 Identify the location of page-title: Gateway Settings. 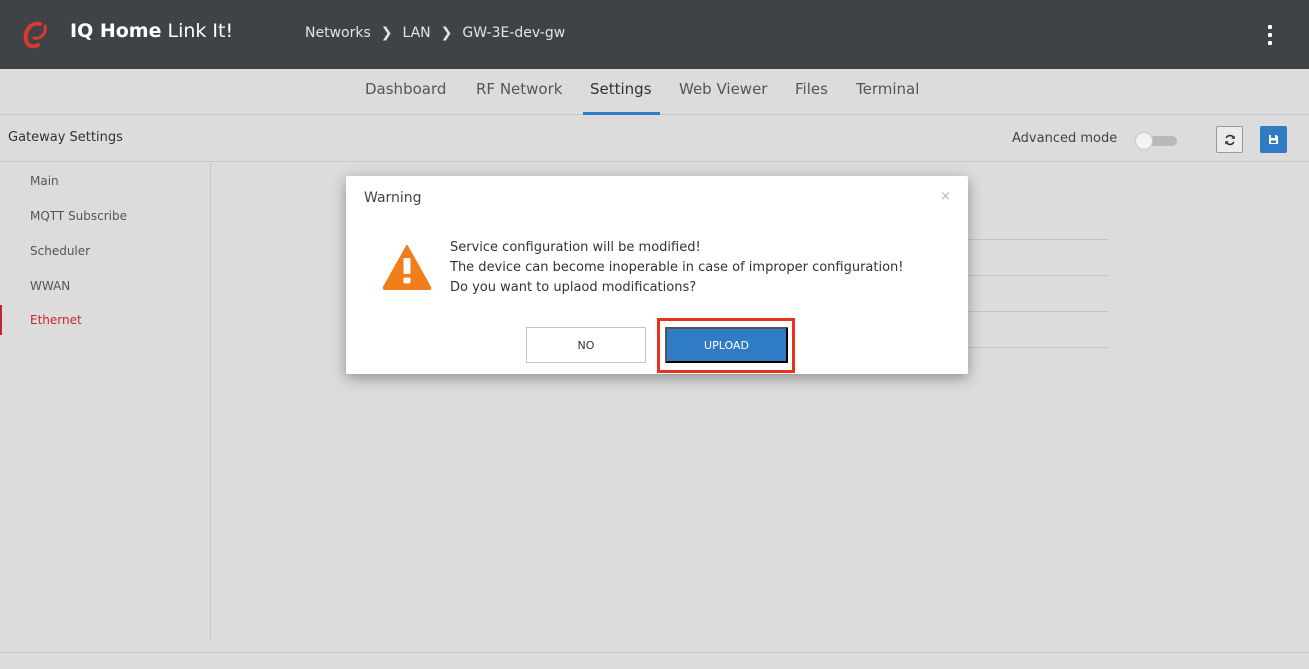
(65, 137).